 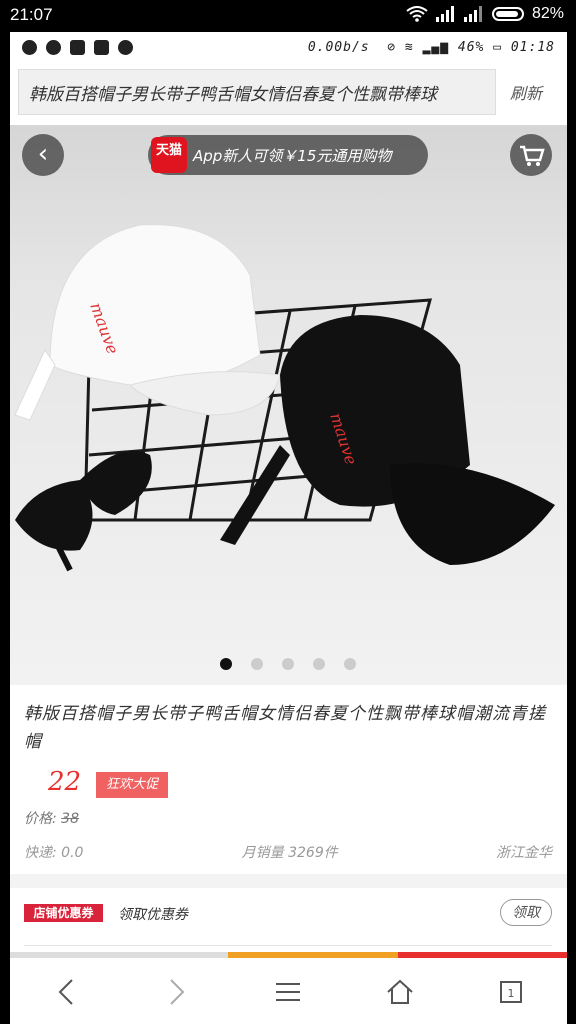 What do you see at coordinates (526, 92) in the screenshot?
I see `refresh-button: 刷新` at bounding box center [526, 92].